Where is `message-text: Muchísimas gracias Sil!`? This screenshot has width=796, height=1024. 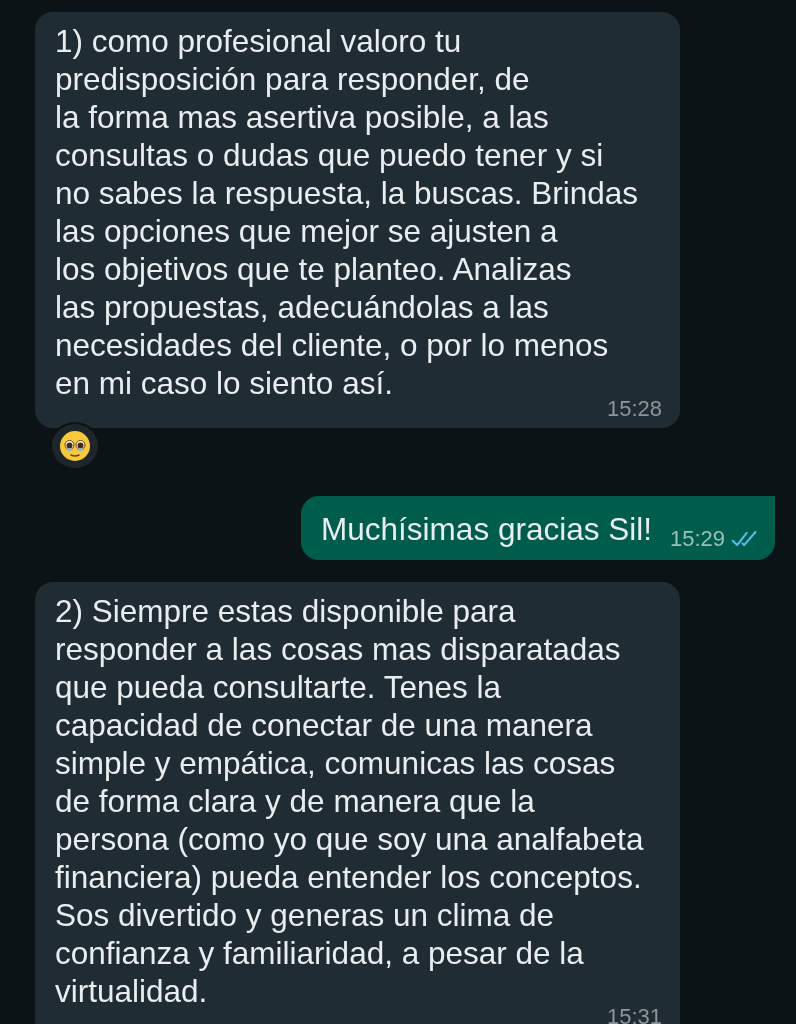
message-text: Muchísimas gracias Sil! is located at coordinates (486, 529).